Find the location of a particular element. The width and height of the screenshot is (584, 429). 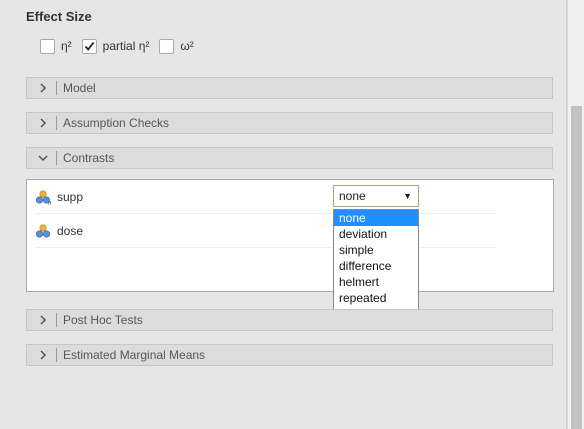

omega-squared-option: ω² is located at coordinates (176, 46).